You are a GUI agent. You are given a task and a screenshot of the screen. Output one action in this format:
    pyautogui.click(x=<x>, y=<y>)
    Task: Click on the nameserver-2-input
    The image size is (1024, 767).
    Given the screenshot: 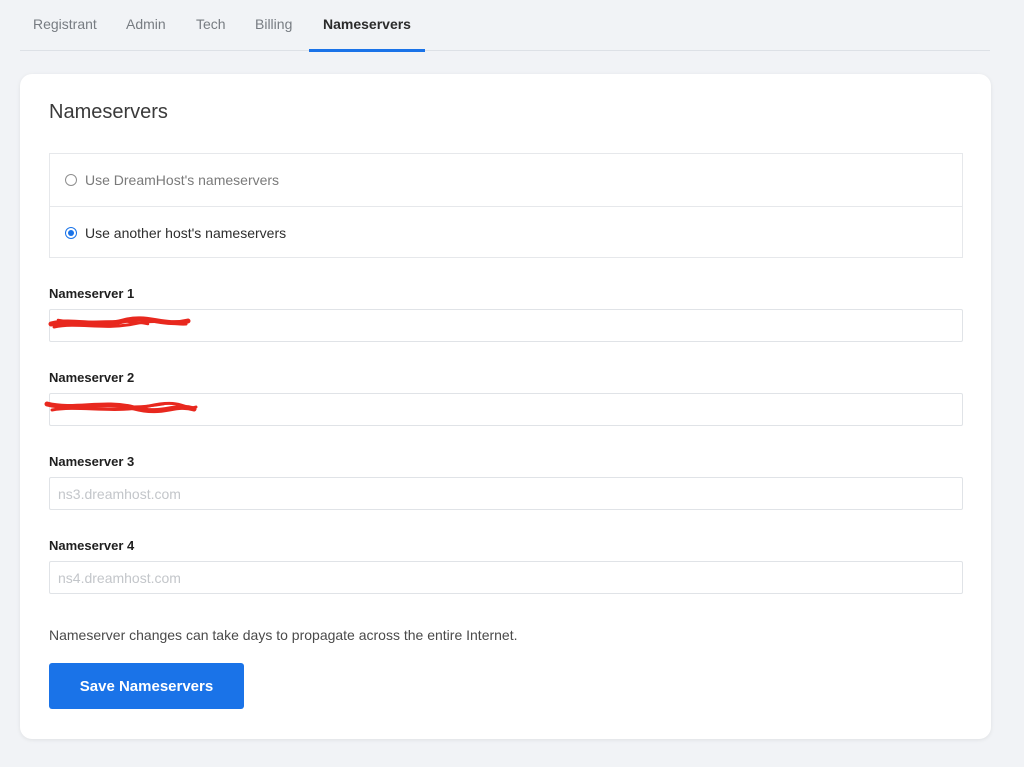 What is the action you would take?
    pyautogui.click(x=506, y=409)
    